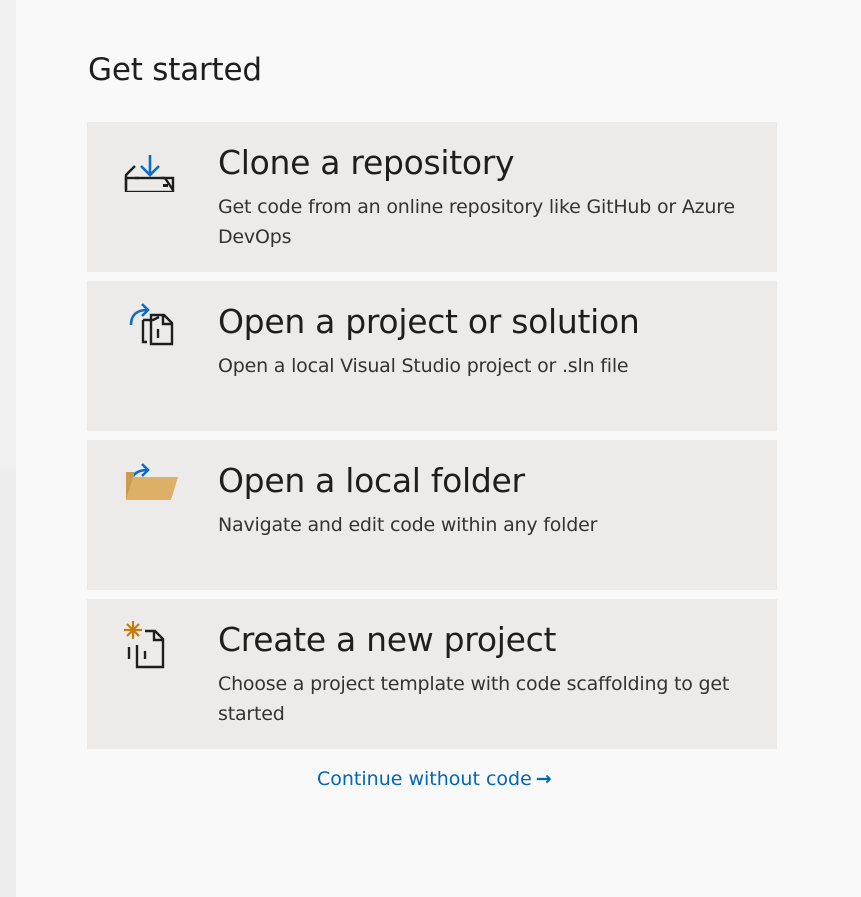 The width and height of the screenshot is (861, 897). Describe the element at coordinates (8, 683) in the screenshot. I see `left-edge-panel` at that location.